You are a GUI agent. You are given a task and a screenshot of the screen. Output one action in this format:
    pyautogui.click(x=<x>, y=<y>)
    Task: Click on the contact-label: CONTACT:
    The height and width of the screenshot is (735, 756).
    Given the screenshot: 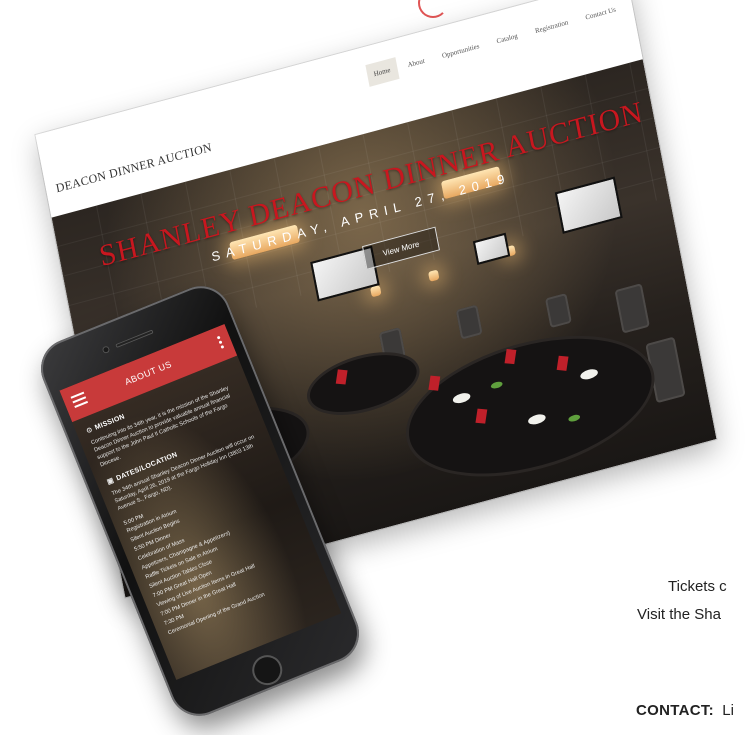 What is the action you would take?
    pyautogui.click(x=675, y=710)
    